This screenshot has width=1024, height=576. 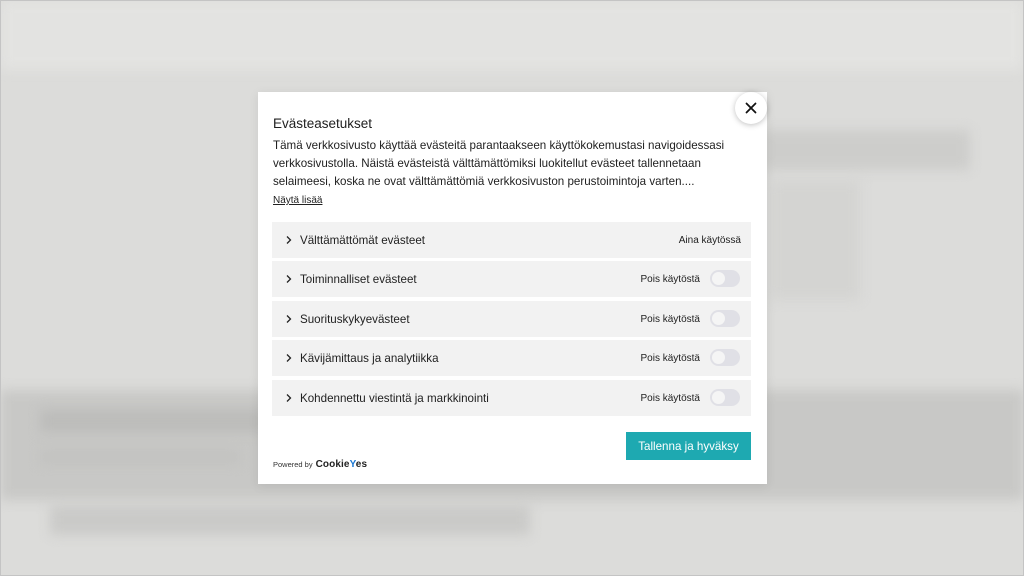 I want to click on powered-by-label: Powered by, so click(x=293, y=464).